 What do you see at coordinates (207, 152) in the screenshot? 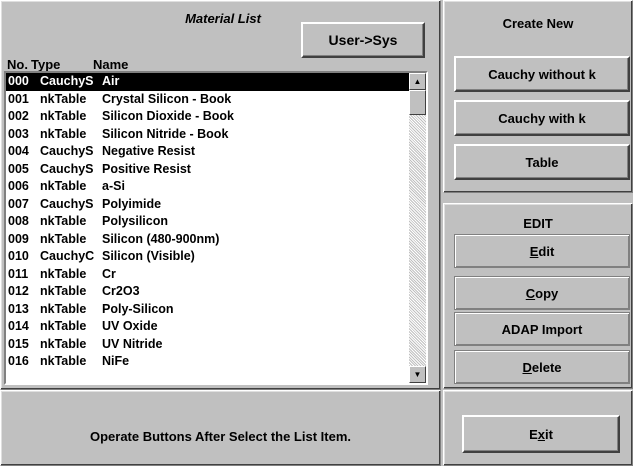
I see `list-item: 004 CauchyS Negative Resist` at bounding box center [207, 152].